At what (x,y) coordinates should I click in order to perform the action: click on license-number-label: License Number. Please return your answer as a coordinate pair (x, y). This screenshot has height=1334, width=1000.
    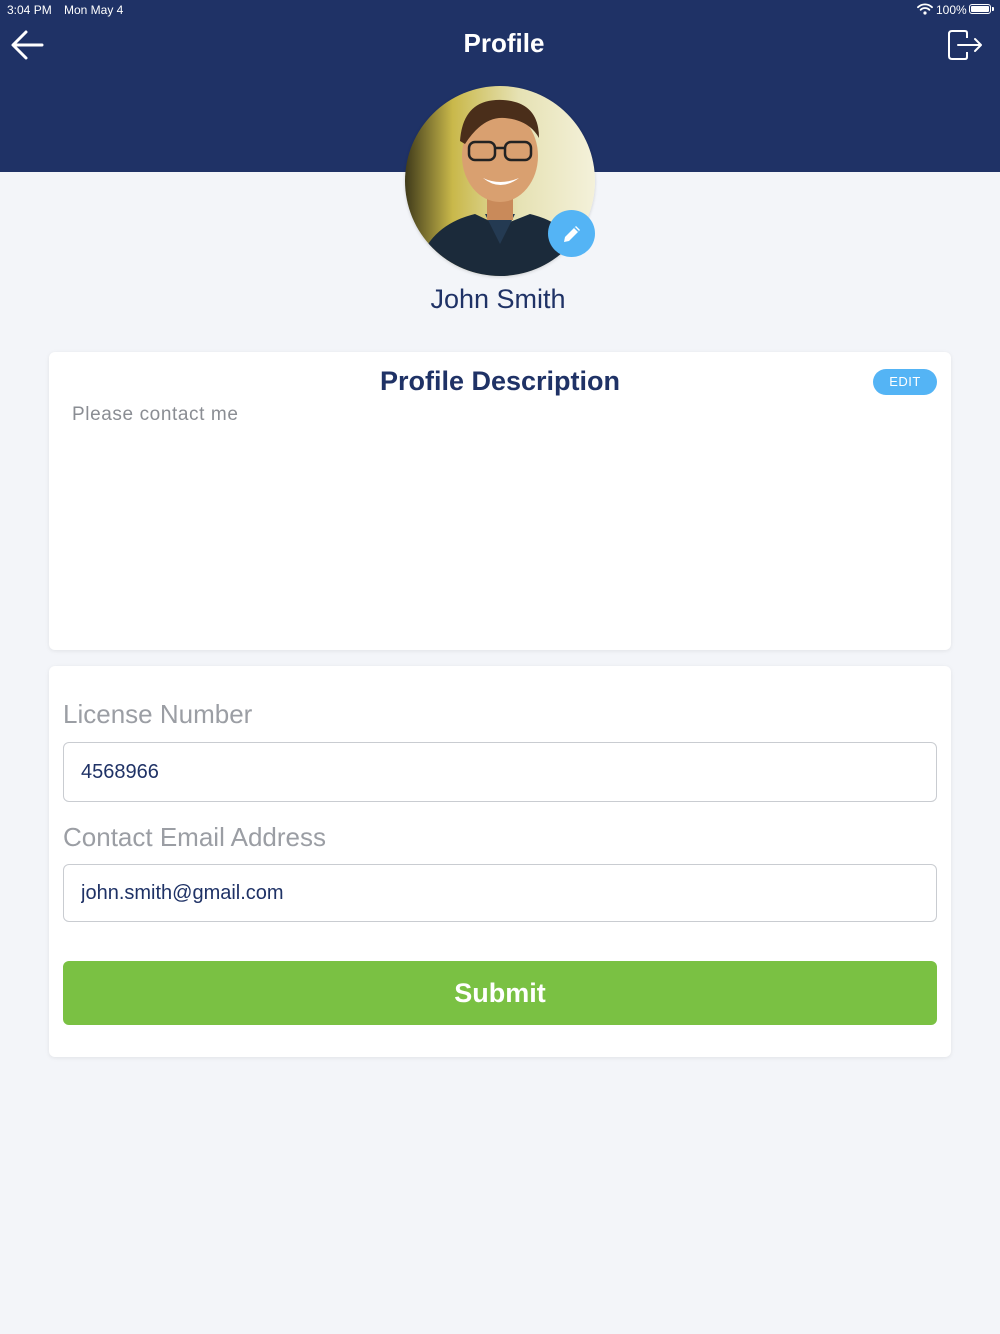
    Looking at the image, I should click on (158, 714).